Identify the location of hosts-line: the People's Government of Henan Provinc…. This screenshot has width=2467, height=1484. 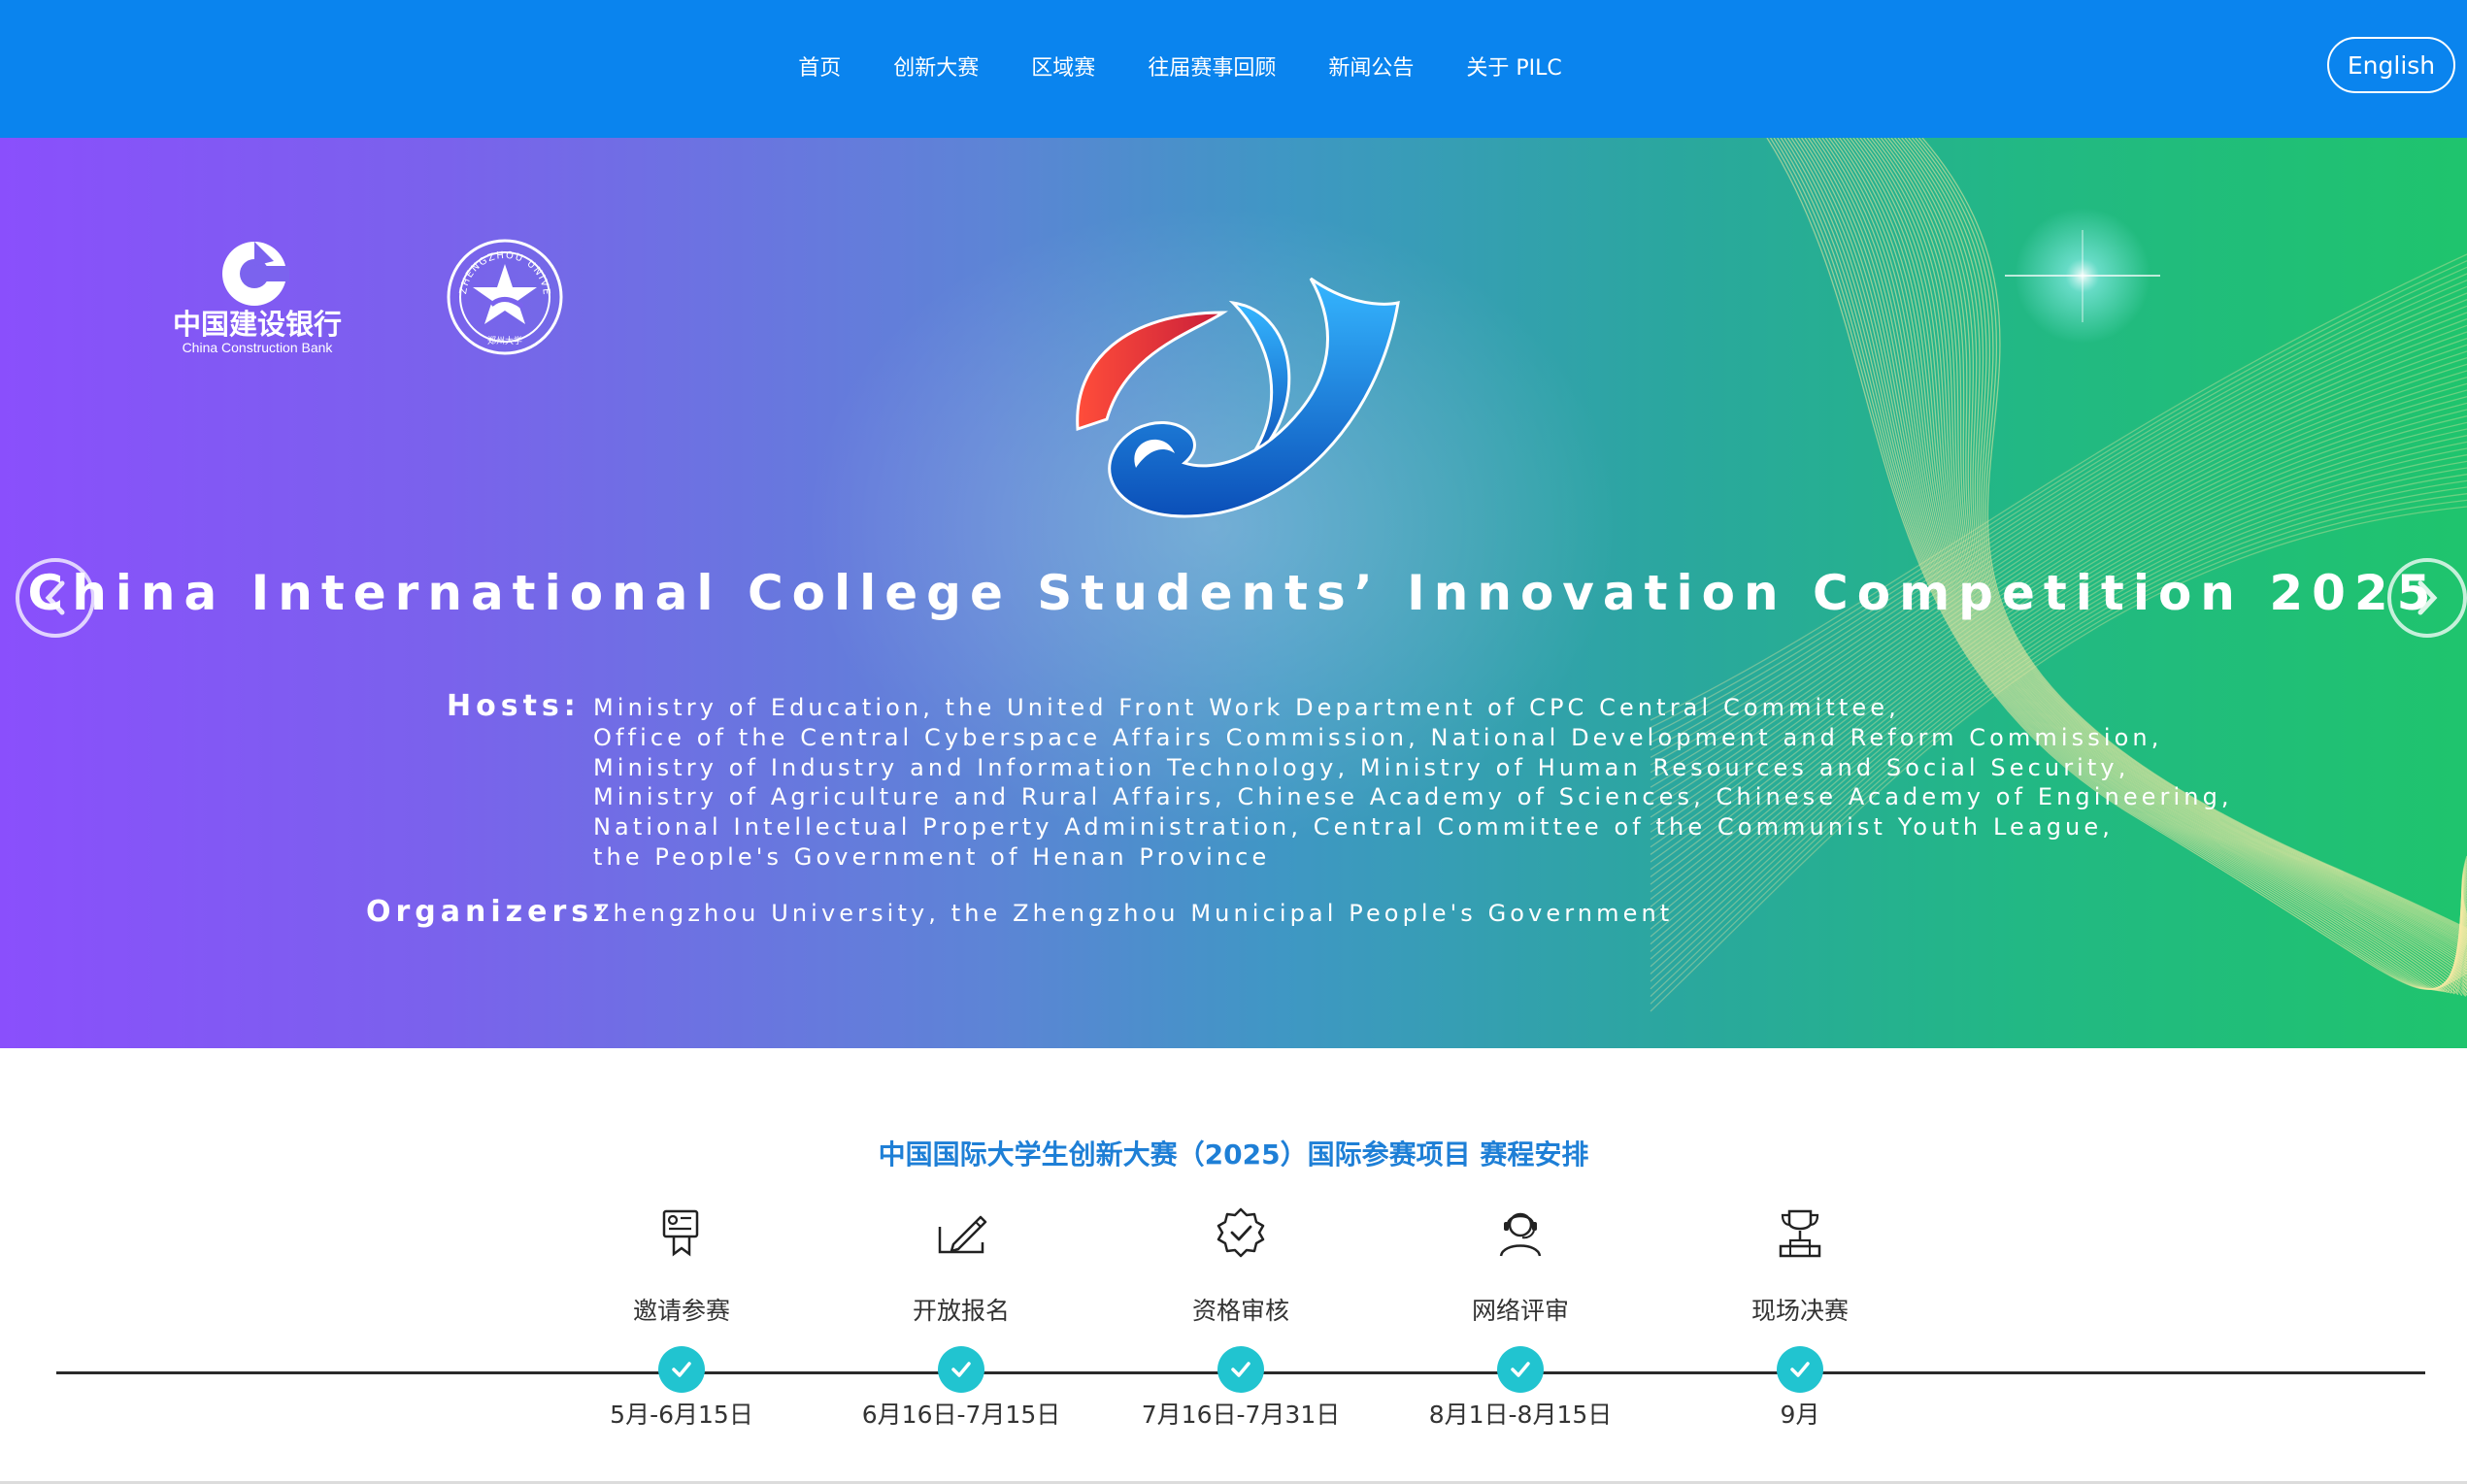
(932, 856).